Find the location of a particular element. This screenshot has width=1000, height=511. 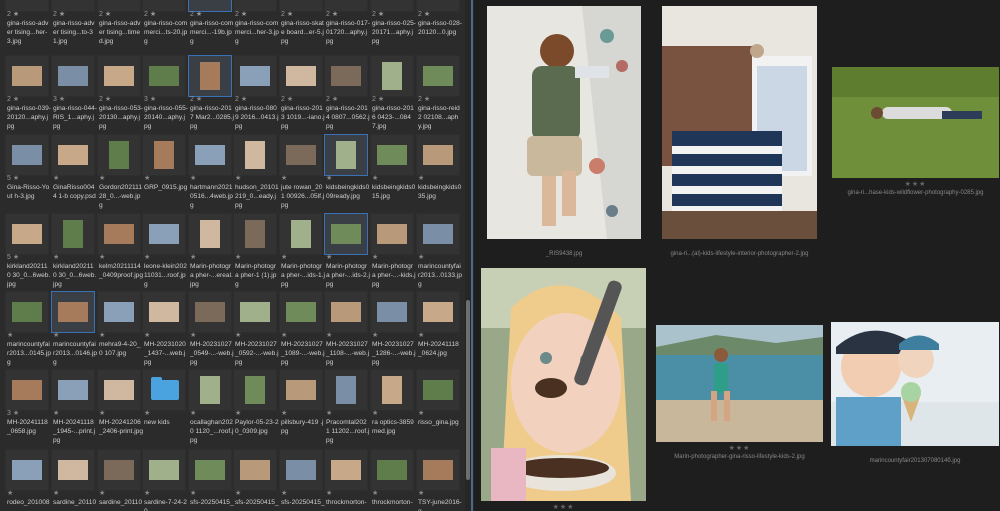

photo-boys-icecream: marincountyfair20130708014б.jpg is located at coordinates (915, 393).